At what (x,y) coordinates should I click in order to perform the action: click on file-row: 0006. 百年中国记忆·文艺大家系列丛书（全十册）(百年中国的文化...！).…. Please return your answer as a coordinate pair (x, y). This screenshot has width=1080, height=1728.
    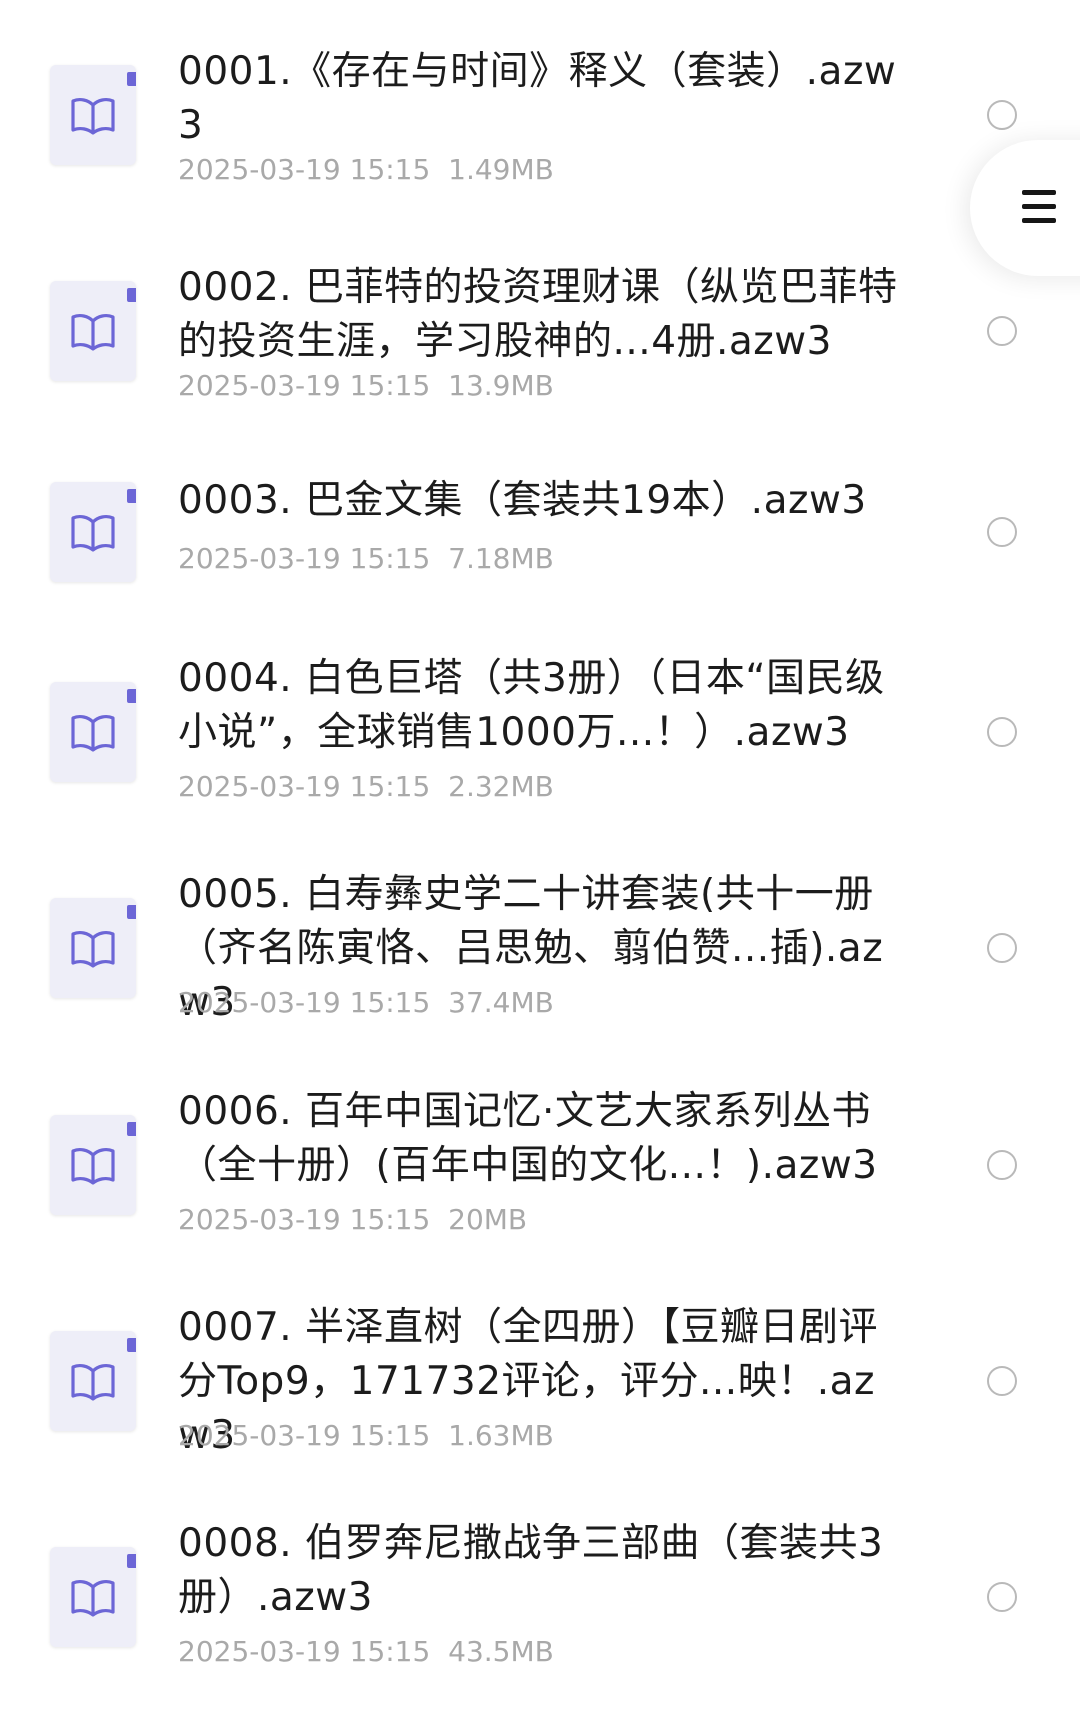
    Looking at the image, I should click on (540, 1188).